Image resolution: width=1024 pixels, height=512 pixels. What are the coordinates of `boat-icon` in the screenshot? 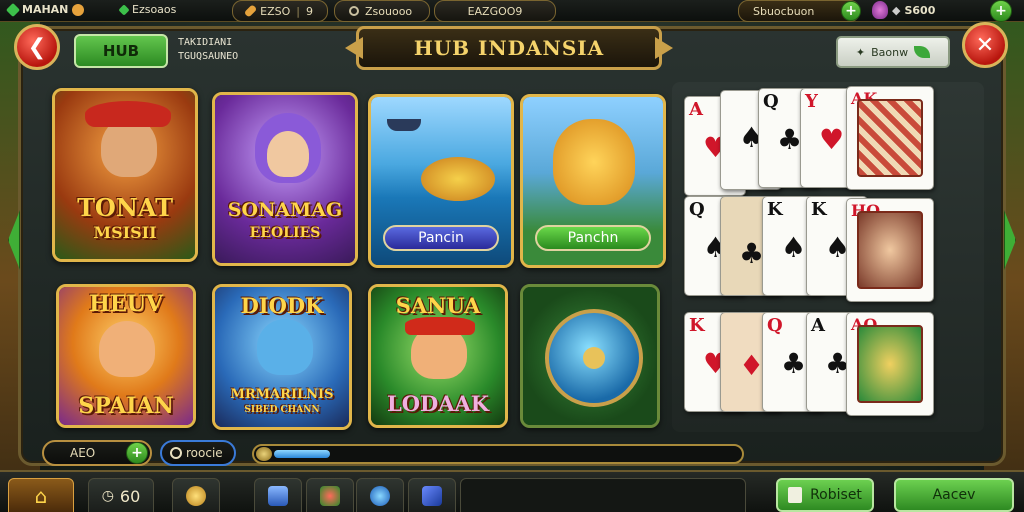 It's located at (404, 125).